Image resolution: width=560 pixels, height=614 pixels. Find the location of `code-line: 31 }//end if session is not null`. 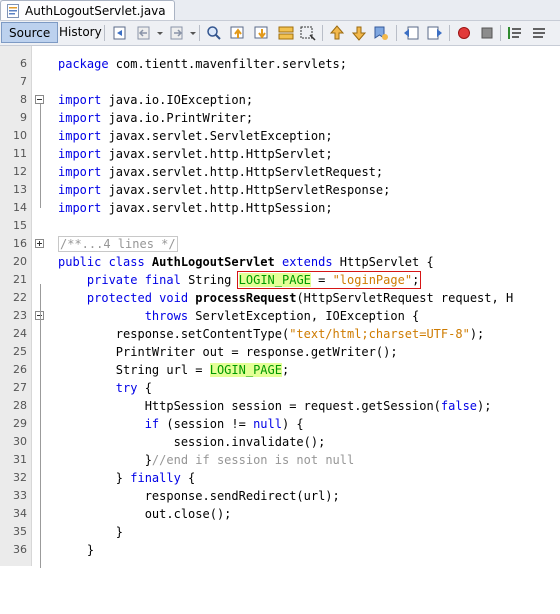

code-line: 31 }//end if session is not null is located at coordinates (280, 460).